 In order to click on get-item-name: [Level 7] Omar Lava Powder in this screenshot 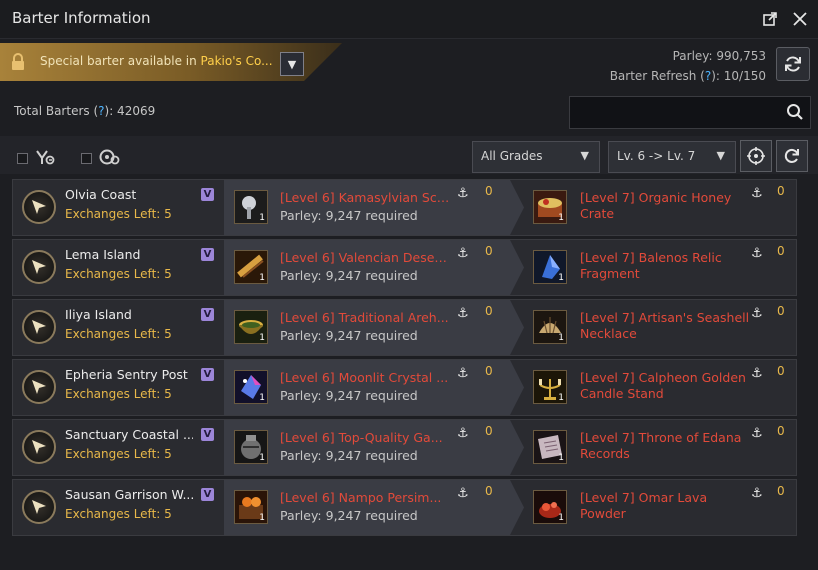, I will do `click(644, 505)`.